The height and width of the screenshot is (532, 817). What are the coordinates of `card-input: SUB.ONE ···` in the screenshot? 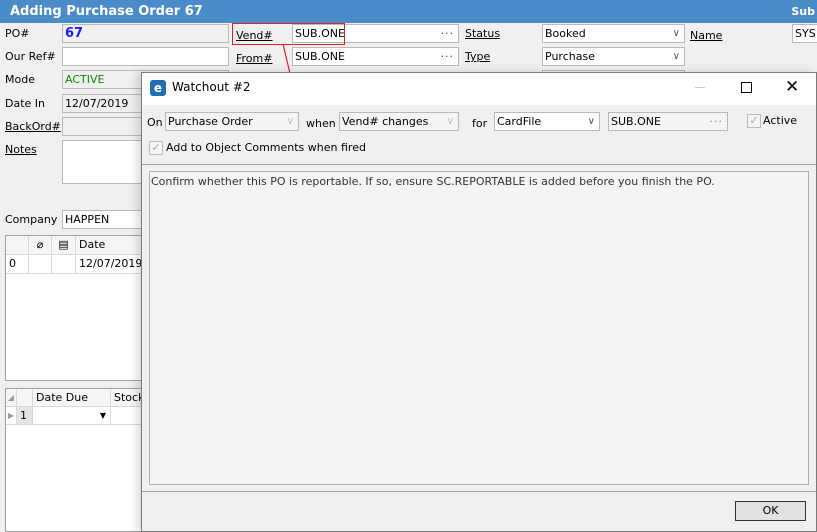 It's located at (668, 121).